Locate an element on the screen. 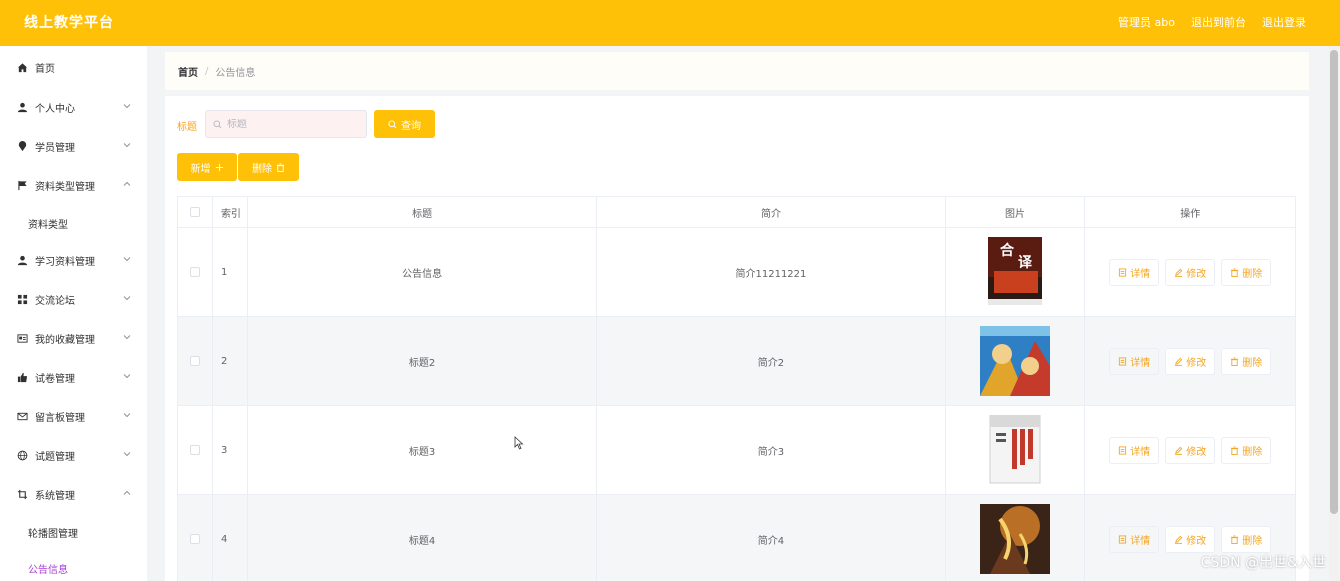 The height and width of the screenshot is (581, 1340). sidebar-item-system: 系统管理 is located at coordinates (73, 494).